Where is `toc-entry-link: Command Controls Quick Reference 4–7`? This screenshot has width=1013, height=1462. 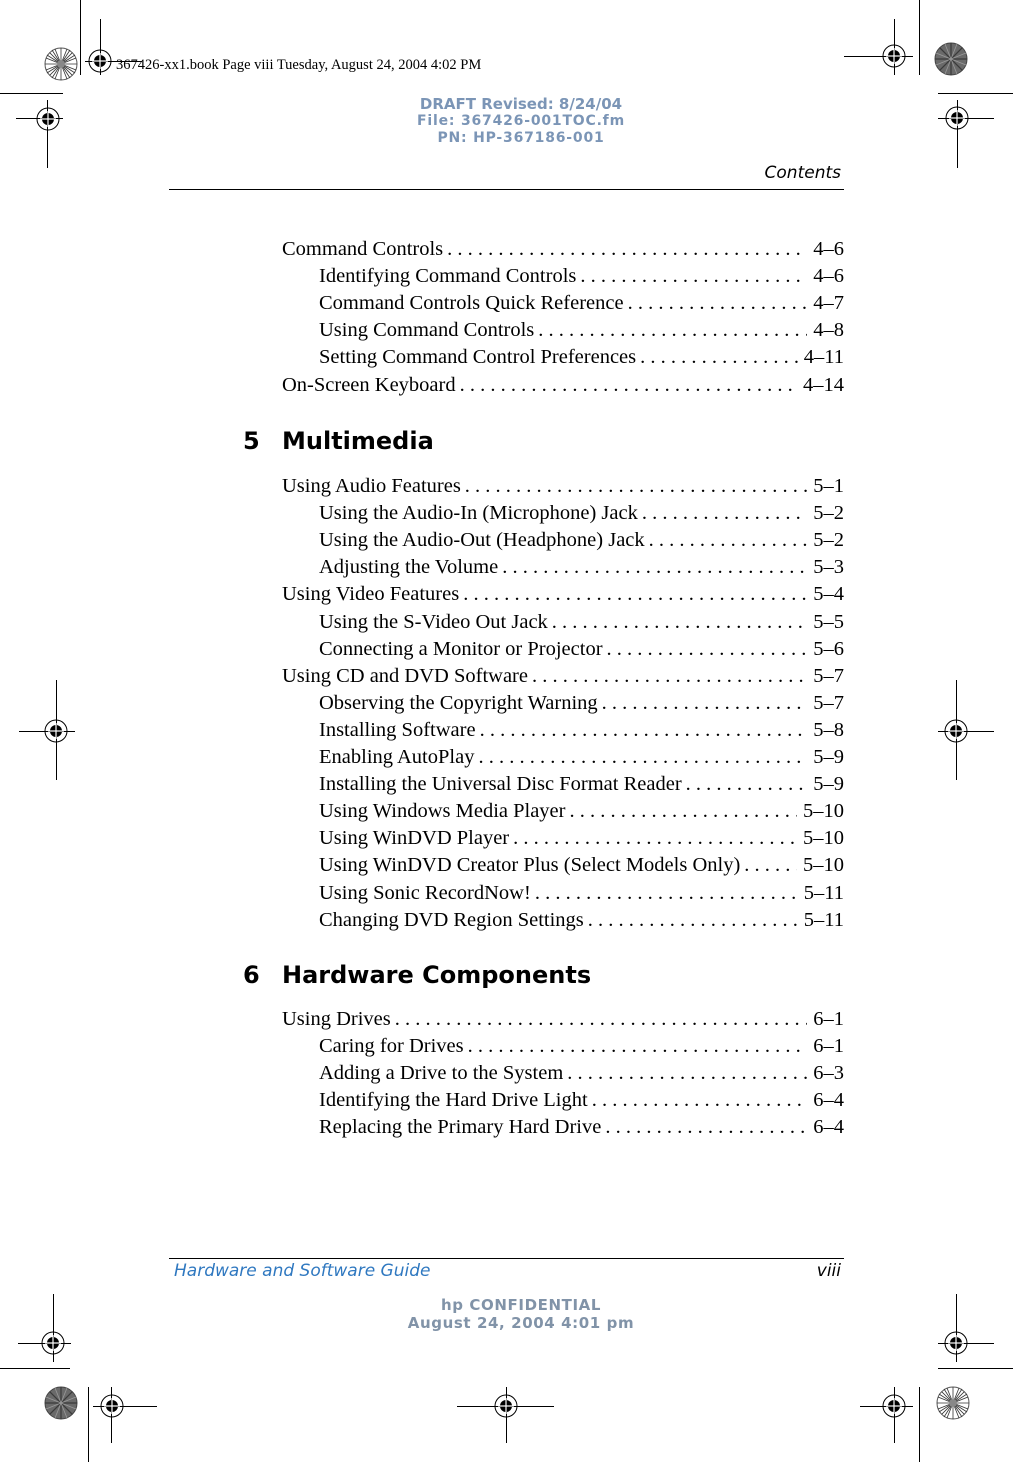
toc-entry-link: Command Controls Quick Reference 4–7 is located at coordinates (581, 303).